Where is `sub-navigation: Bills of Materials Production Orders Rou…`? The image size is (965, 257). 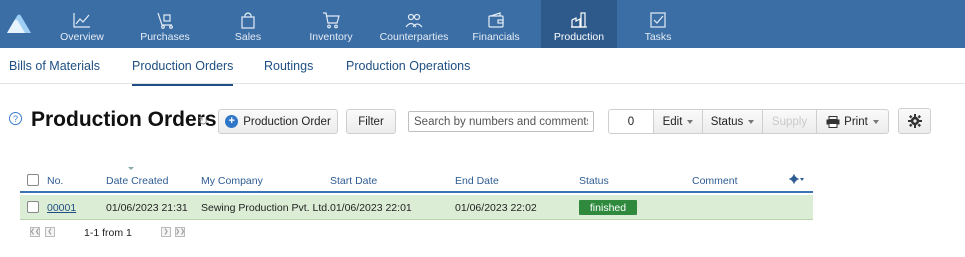 sub-navigation: Bills of Materials Production Orders Rou… is located at coordinates (482, 67).